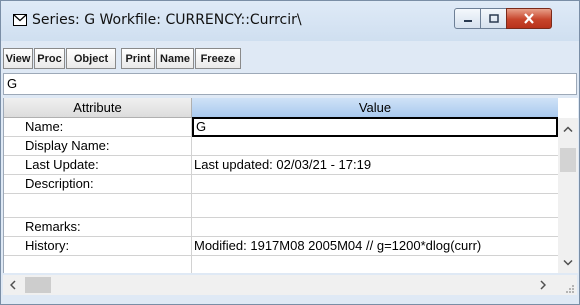 This screenshot has width=580, height=305. I want to click on attribute-cell: Last Update:, so click(98, 165).